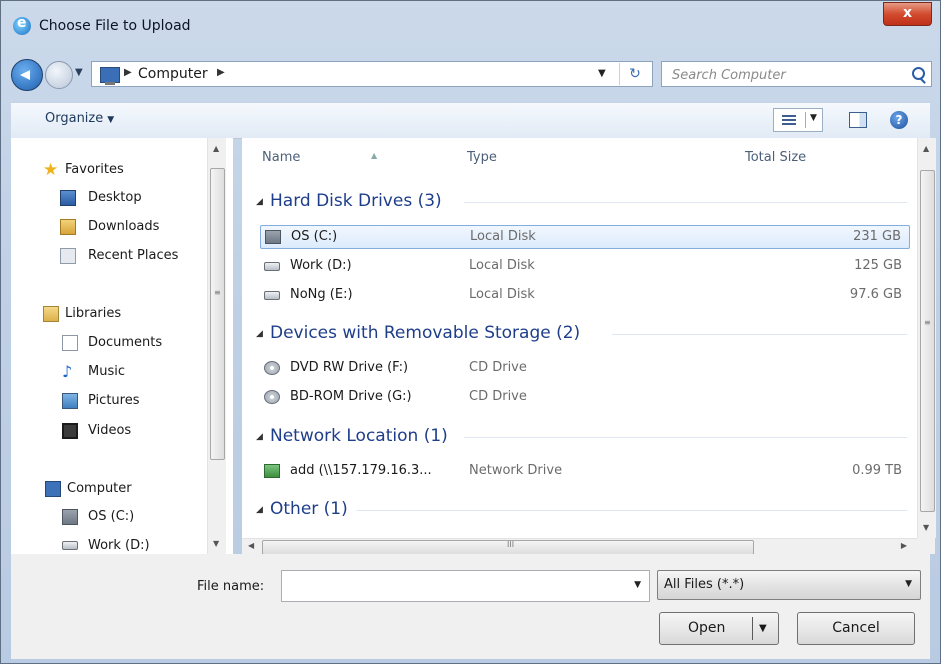 Image resolution: width=941 pixels, height=664 pixels. Describe the element at coordinates (217, 292) in the screenshot. I see `scrollbar-grip-icon: ≡` at that location.